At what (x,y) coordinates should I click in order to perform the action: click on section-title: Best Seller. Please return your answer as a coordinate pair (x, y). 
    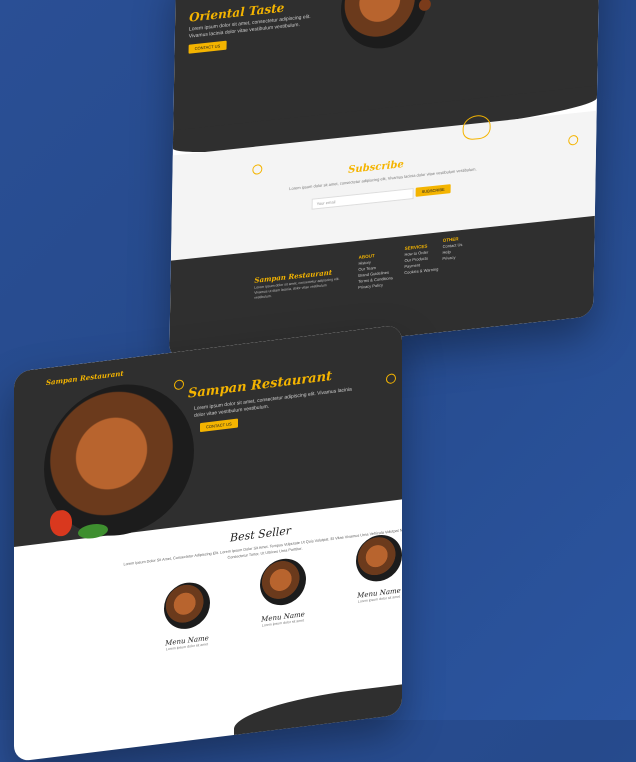
    Looking at the image, I should click on (261, 534).